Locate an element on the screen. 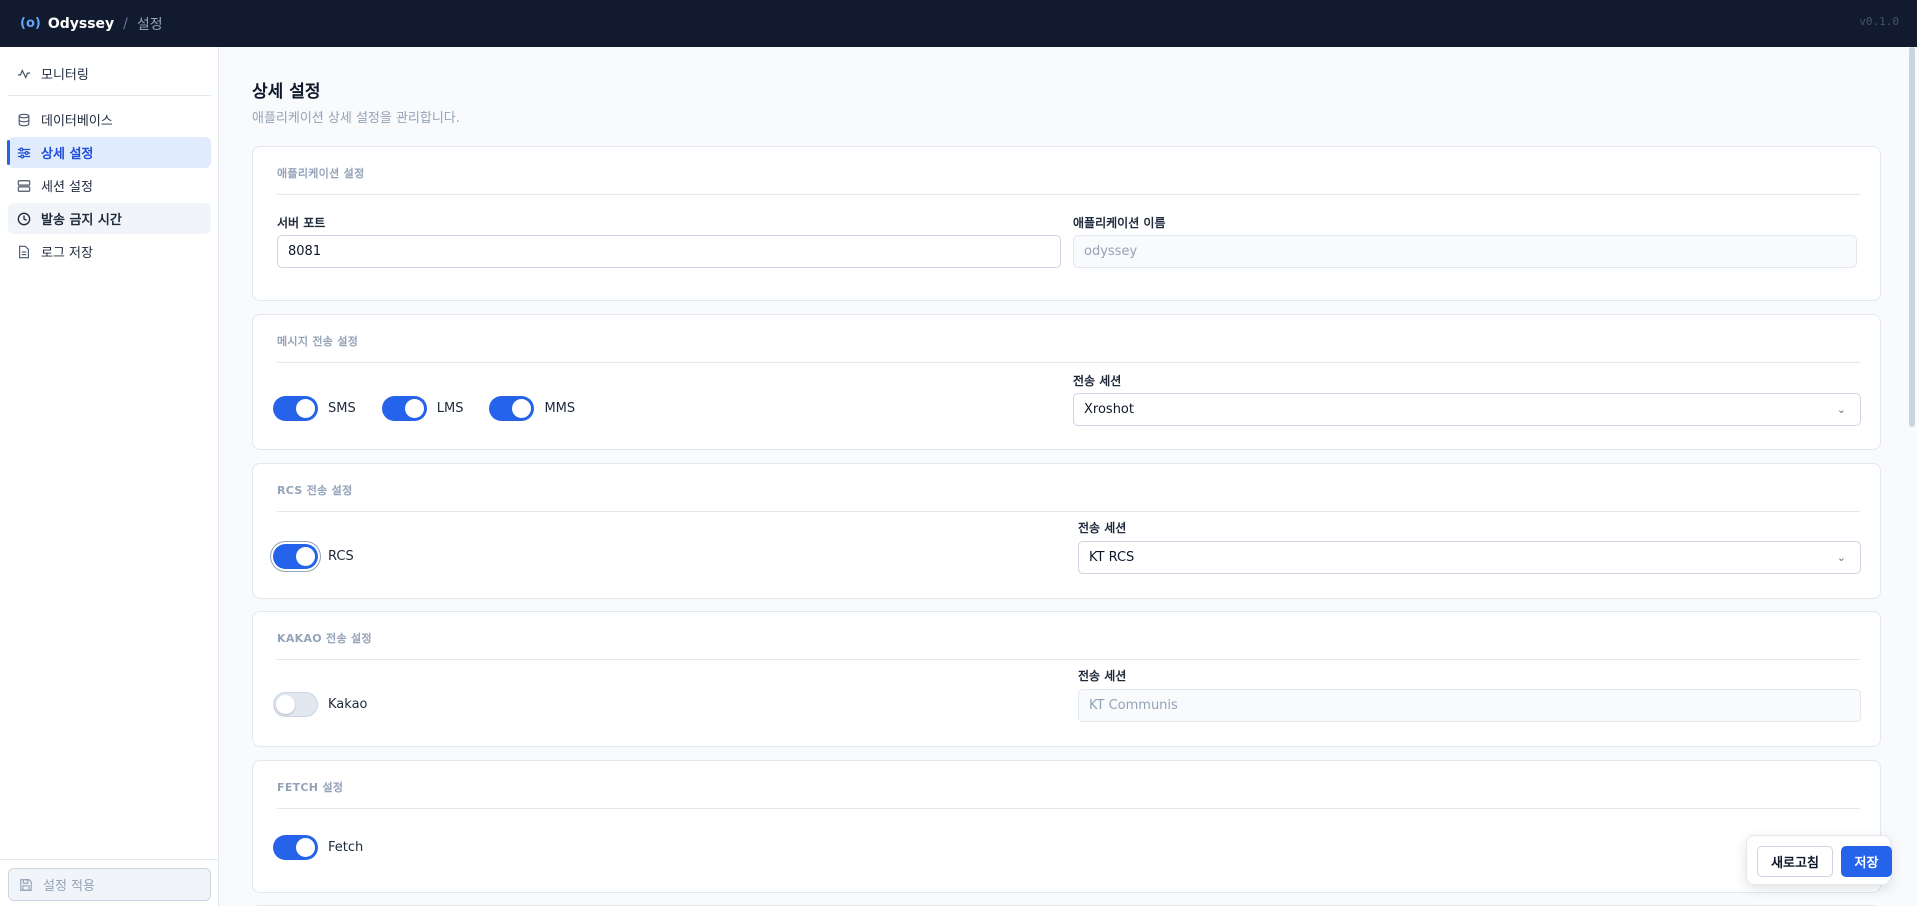 This screenshot has width=1917, height=906. mms-toggle-label: MMS is located at coordinates (560, 408).